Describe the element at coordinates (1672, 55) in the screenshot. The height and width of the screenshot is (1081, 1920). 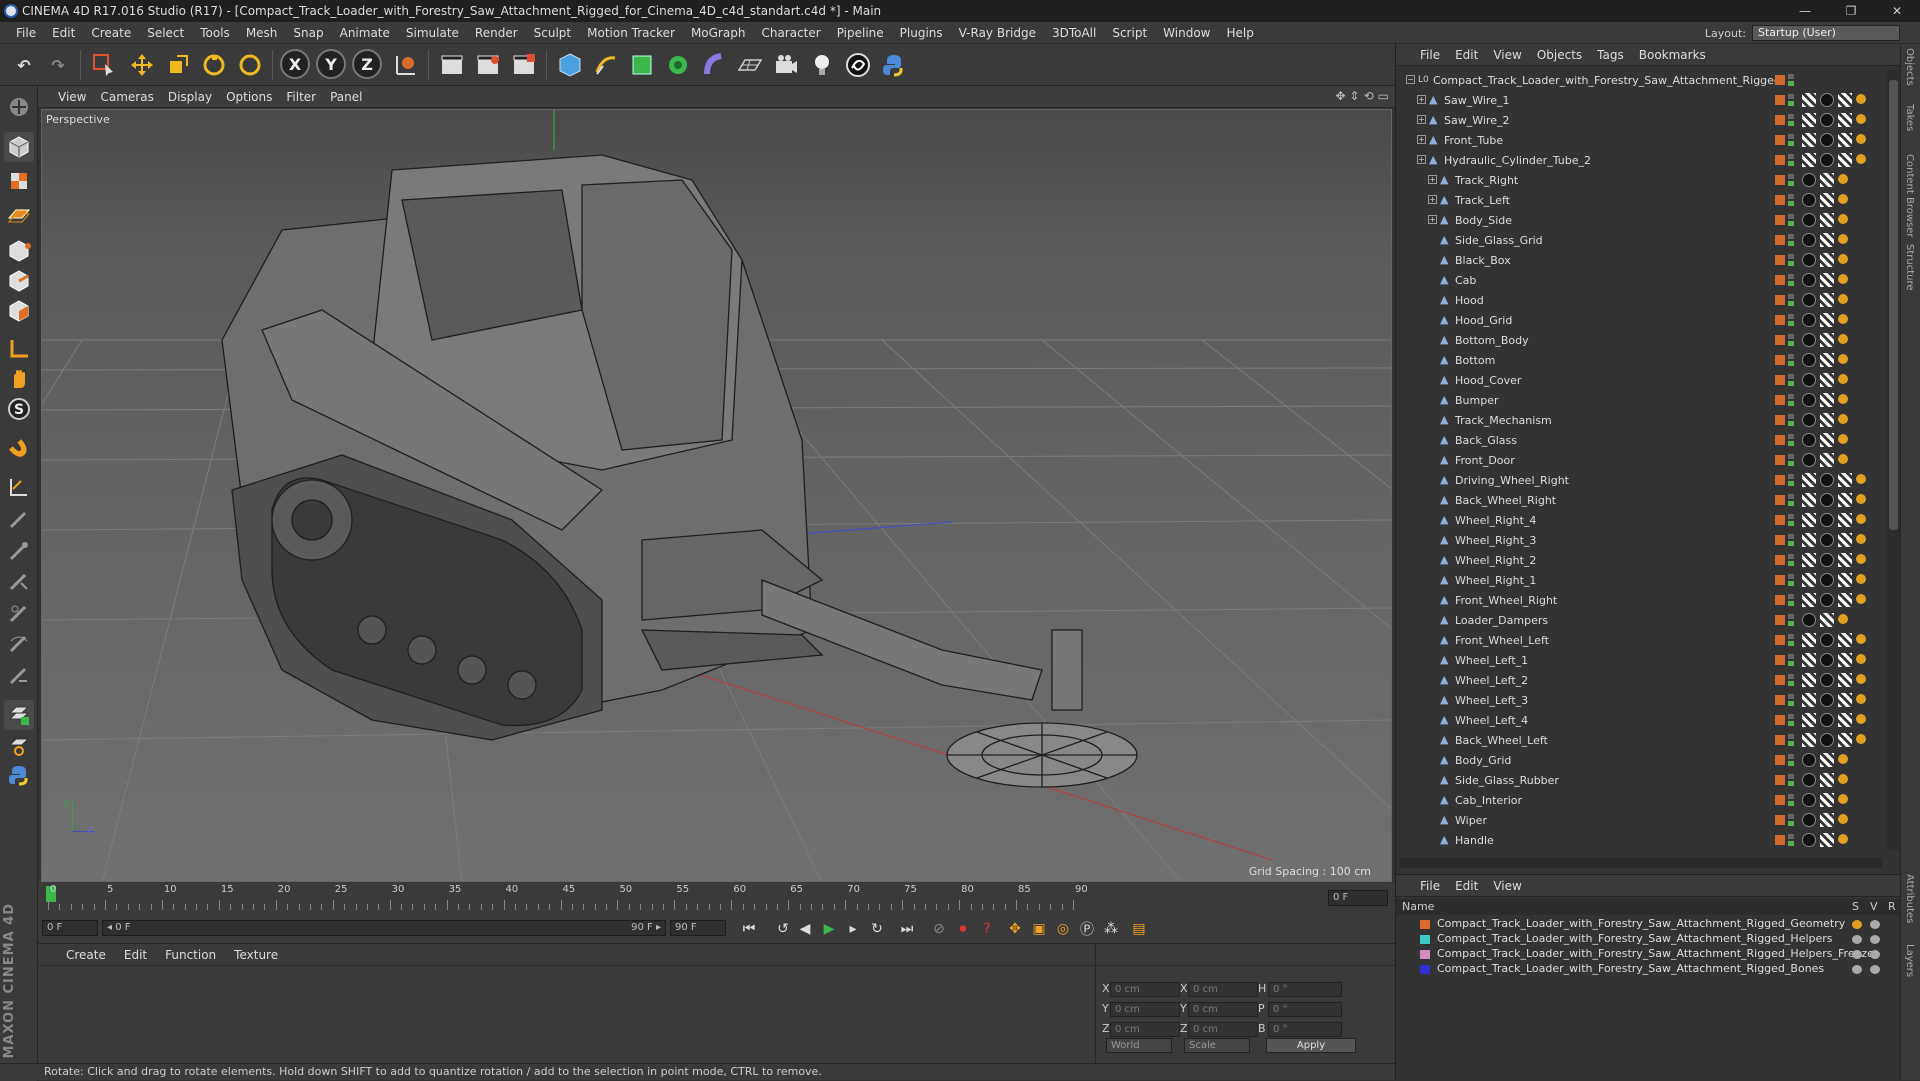
I see `object-menu-bookmarks: Bookmarks` at that location.